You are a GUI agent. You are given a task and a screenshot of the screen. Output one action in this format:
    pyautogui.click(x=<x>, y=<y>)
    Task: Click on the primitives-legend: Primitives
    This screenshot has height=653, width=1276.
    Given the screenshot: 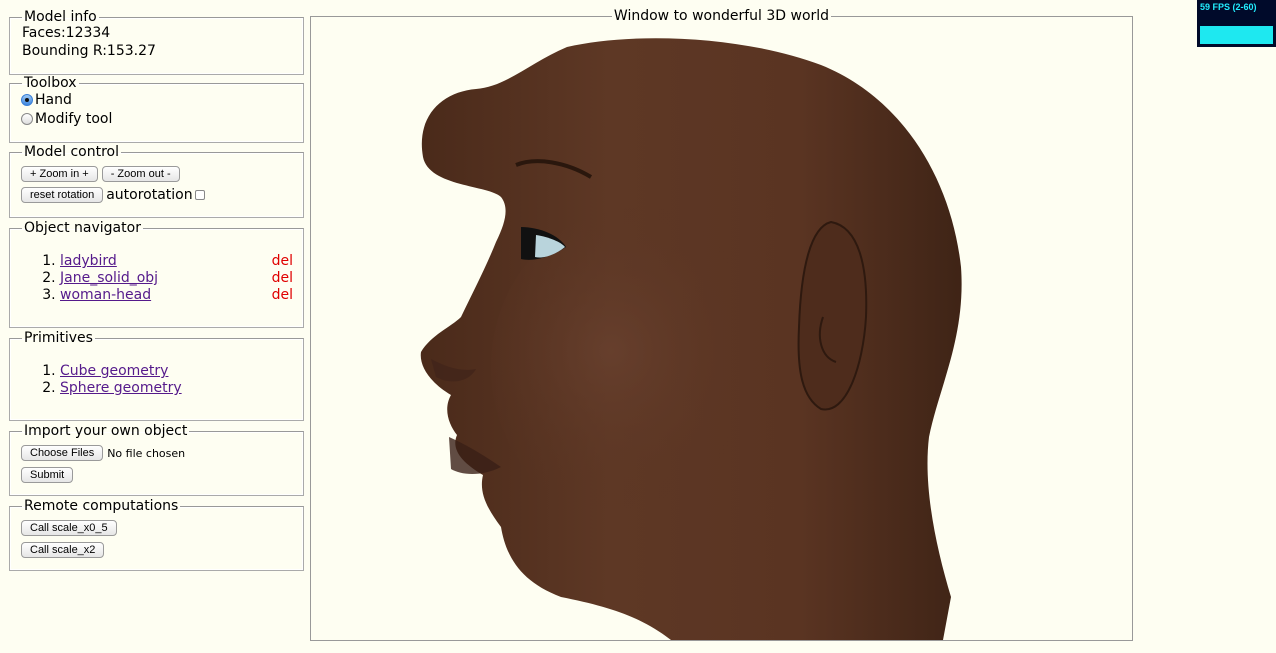 What is the action you would take?
    pyautogui.click(x=58, y=338)
    